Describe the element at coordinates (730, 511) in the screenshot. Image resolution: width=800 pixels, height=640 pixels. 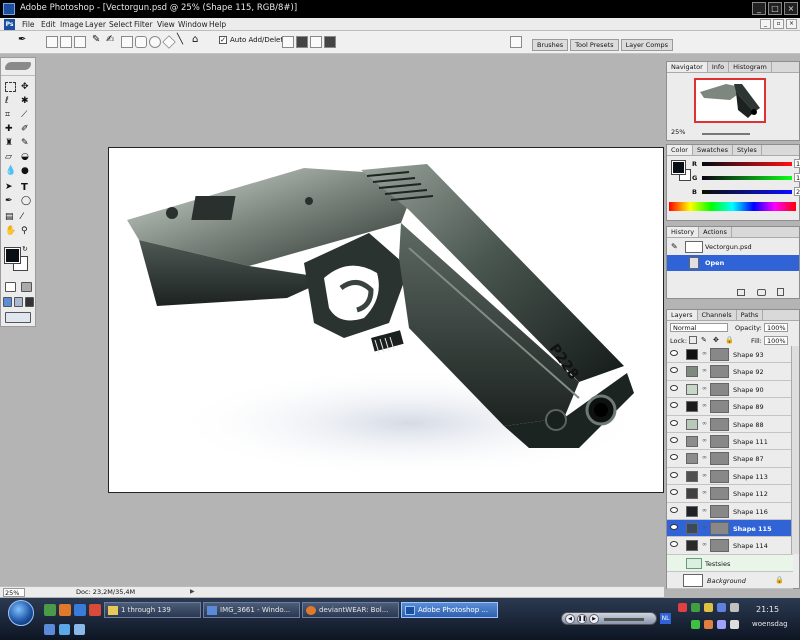
I see `layer-row: ∞ Shape 116` at that location.